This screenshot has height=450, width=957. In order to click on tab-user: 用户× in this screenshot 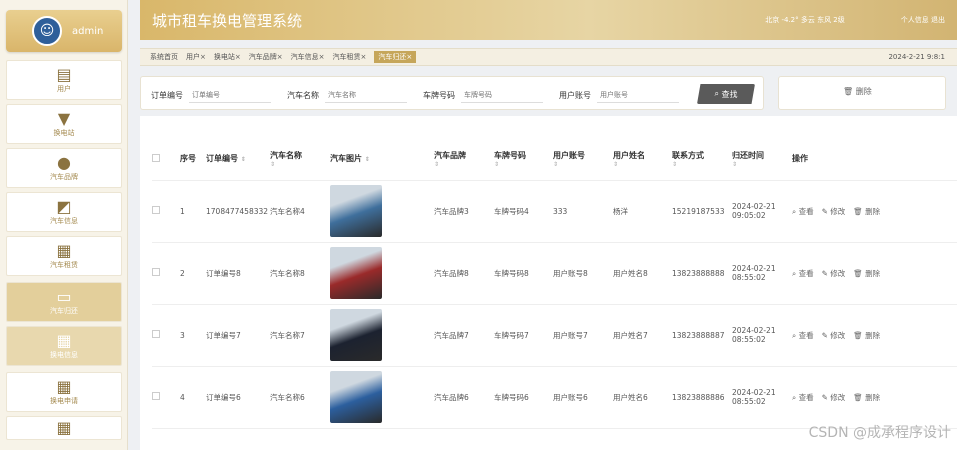, I will do `click(196, 57)`.